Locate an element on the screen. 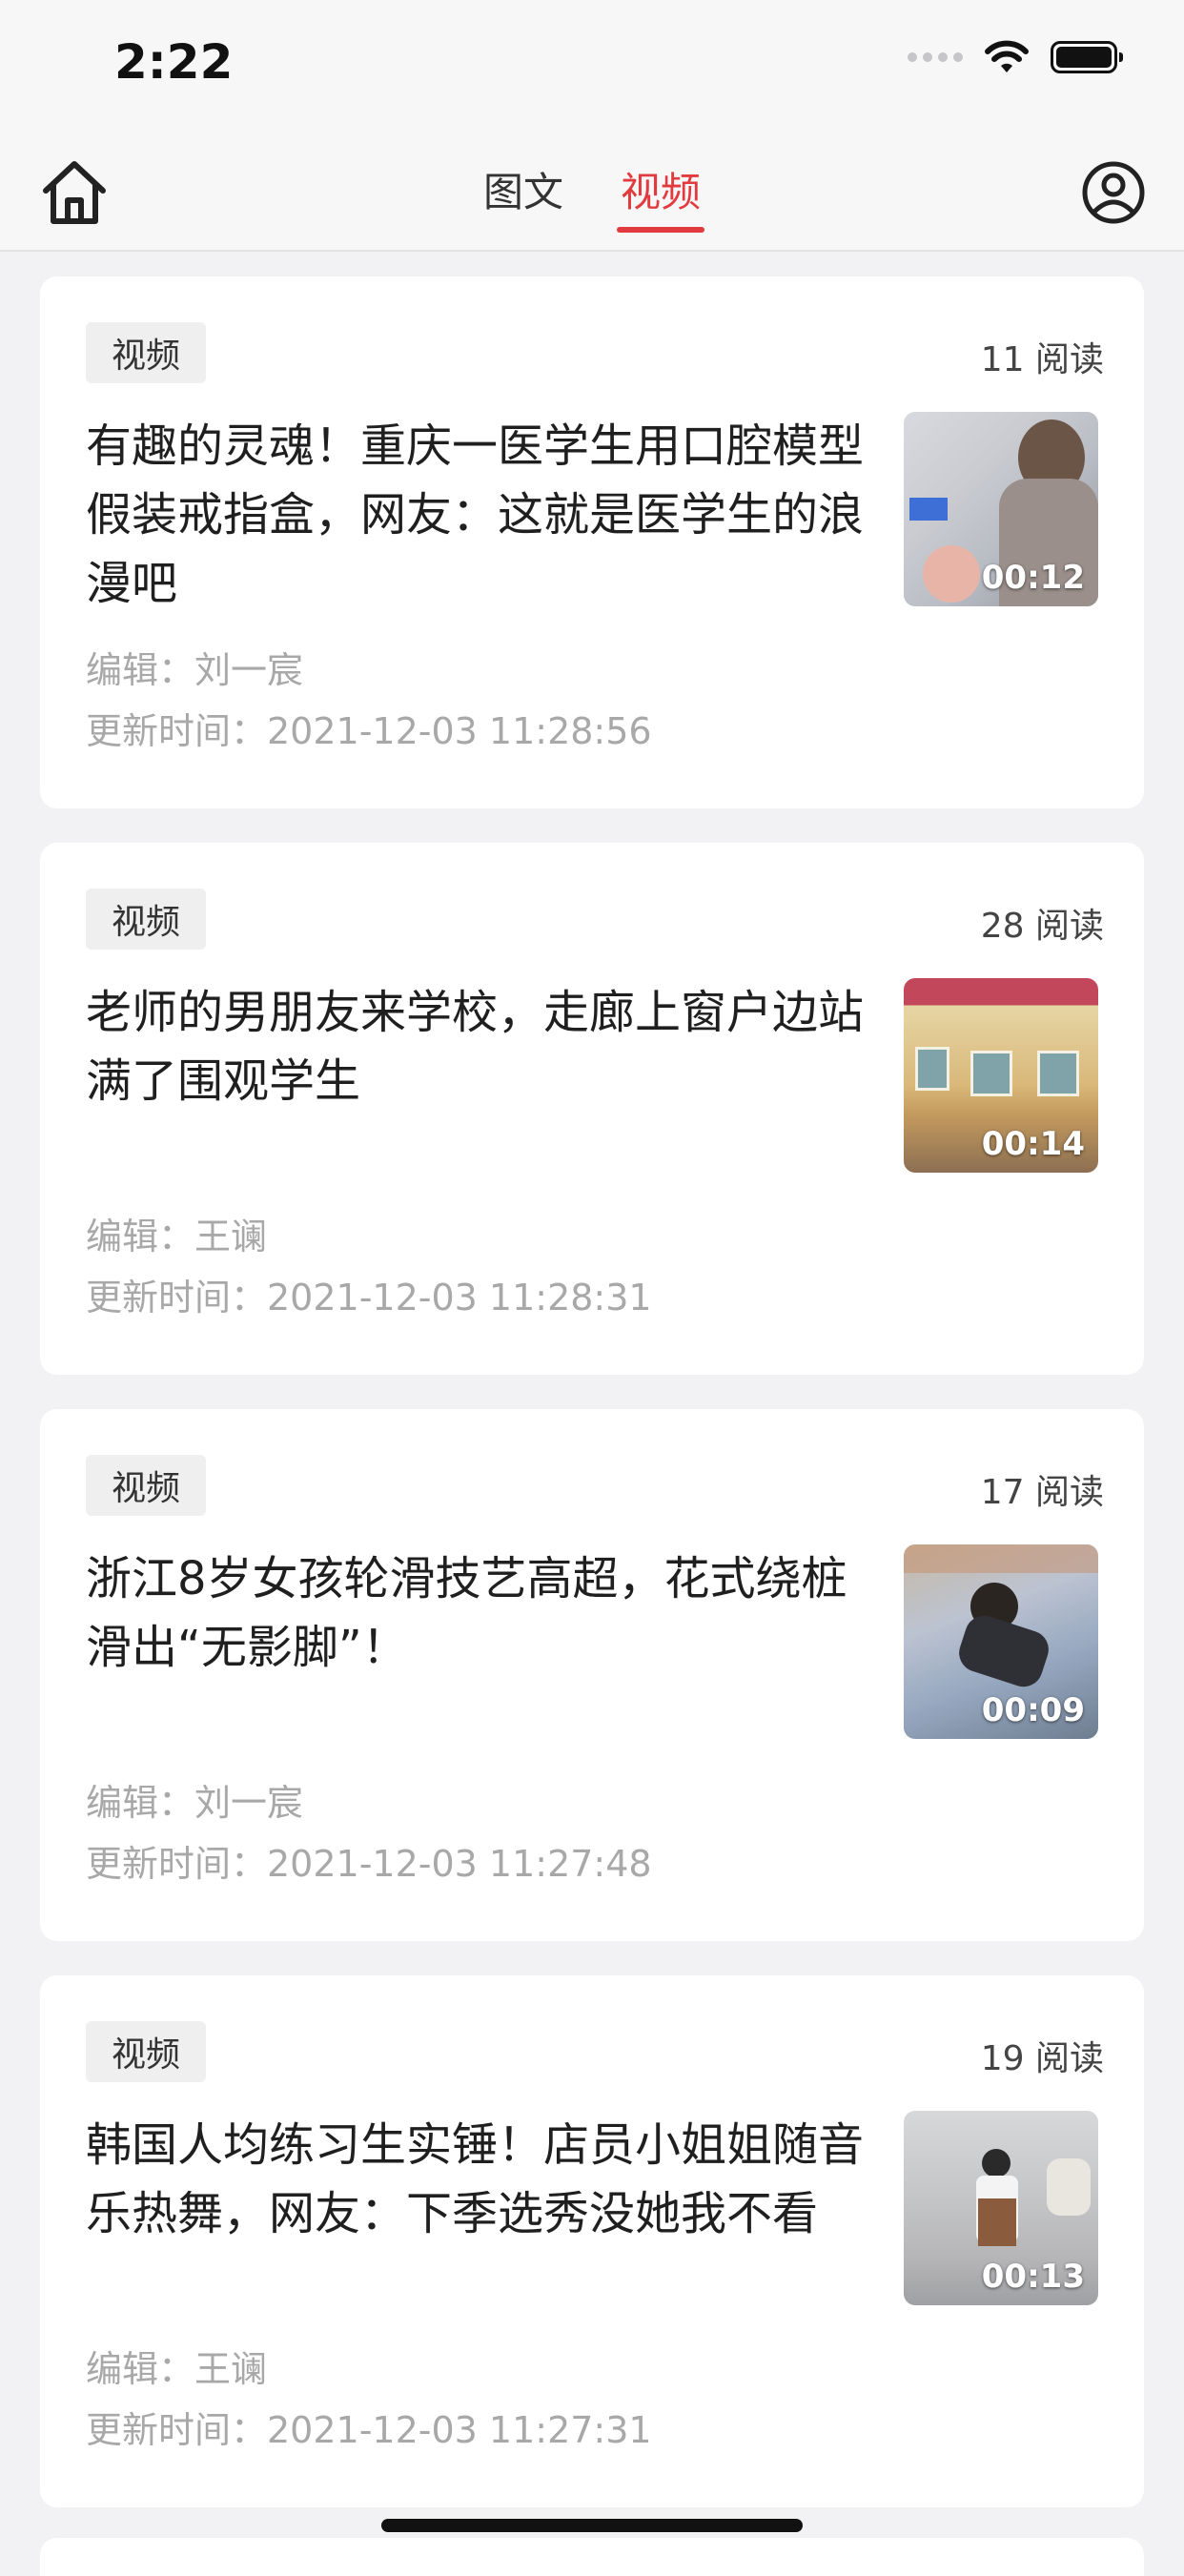 The width and height of the screenshot is (1184, 2576). status-time: 2:22 is located at coordinates (174, 62).